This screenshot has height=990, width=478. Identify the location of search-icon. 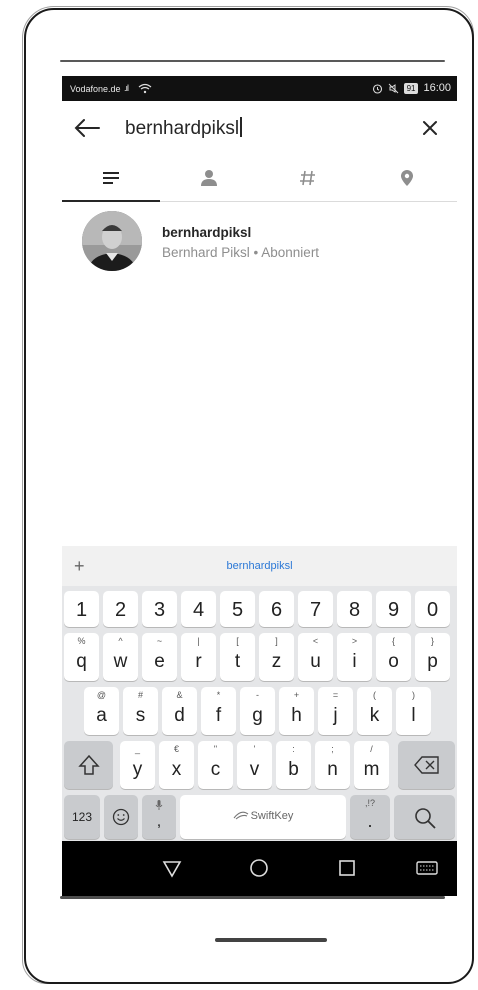
(425, 818).